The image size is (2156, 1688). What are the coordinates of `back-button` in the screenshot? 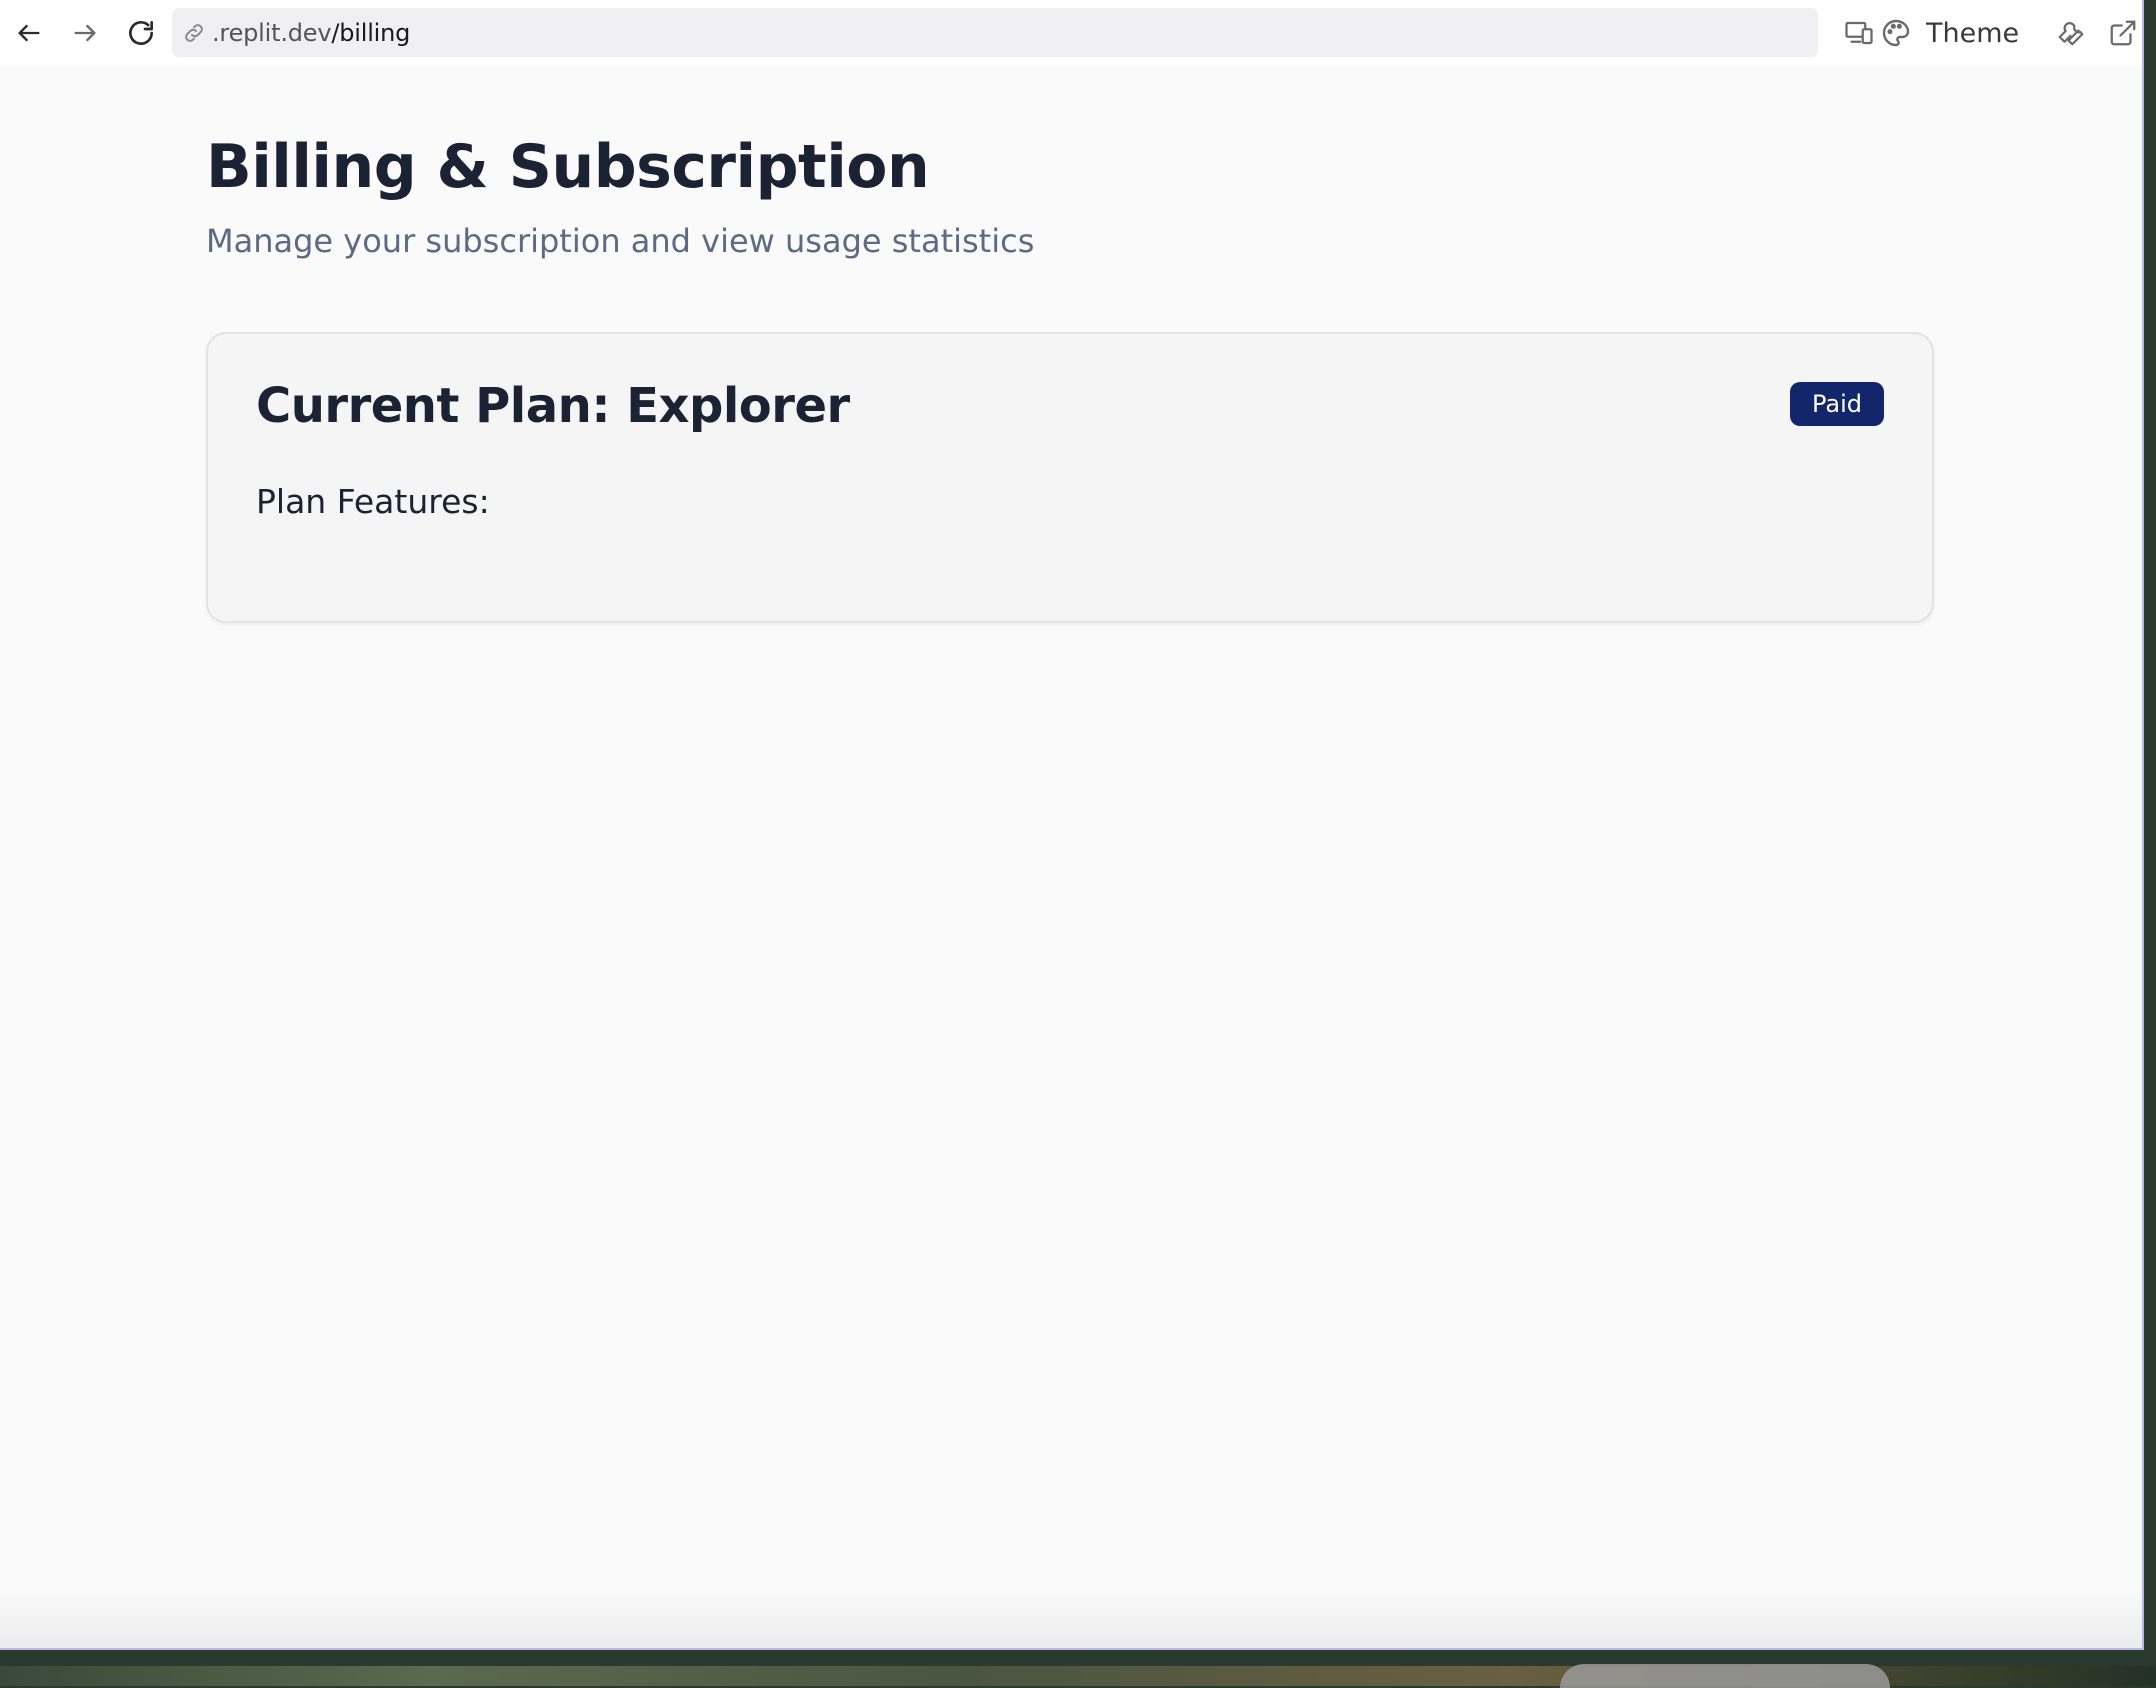 It's located at (29, 33).